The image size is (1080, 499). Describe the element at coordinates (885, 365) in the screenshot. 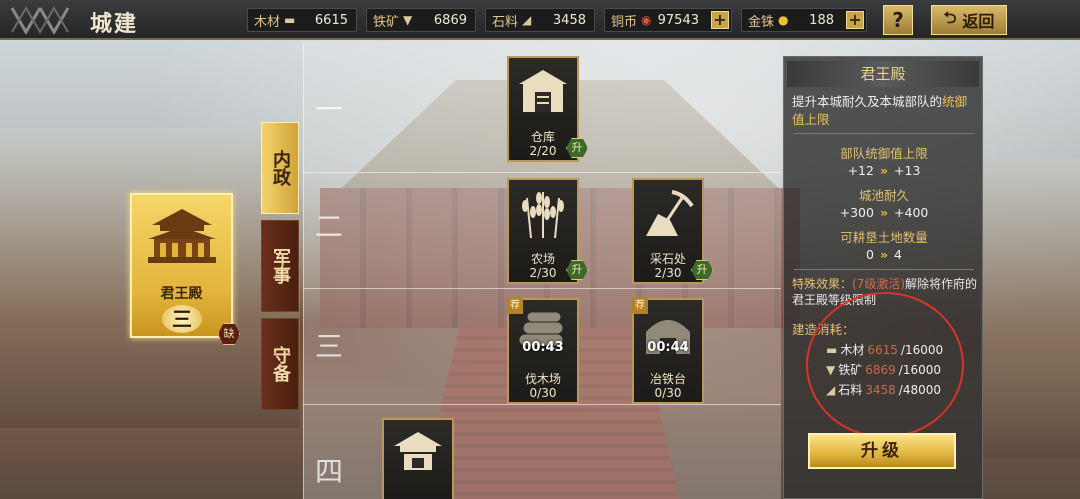

I see `annotation-circle` at that location.